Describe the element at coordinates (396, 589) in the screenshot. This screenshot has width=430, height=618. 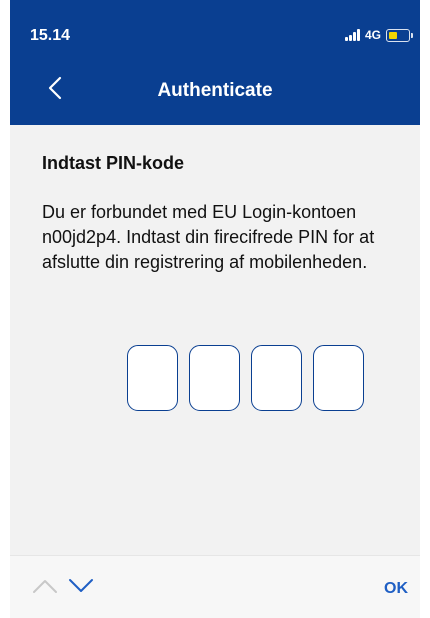
I see `ok-button: OK` at that location.